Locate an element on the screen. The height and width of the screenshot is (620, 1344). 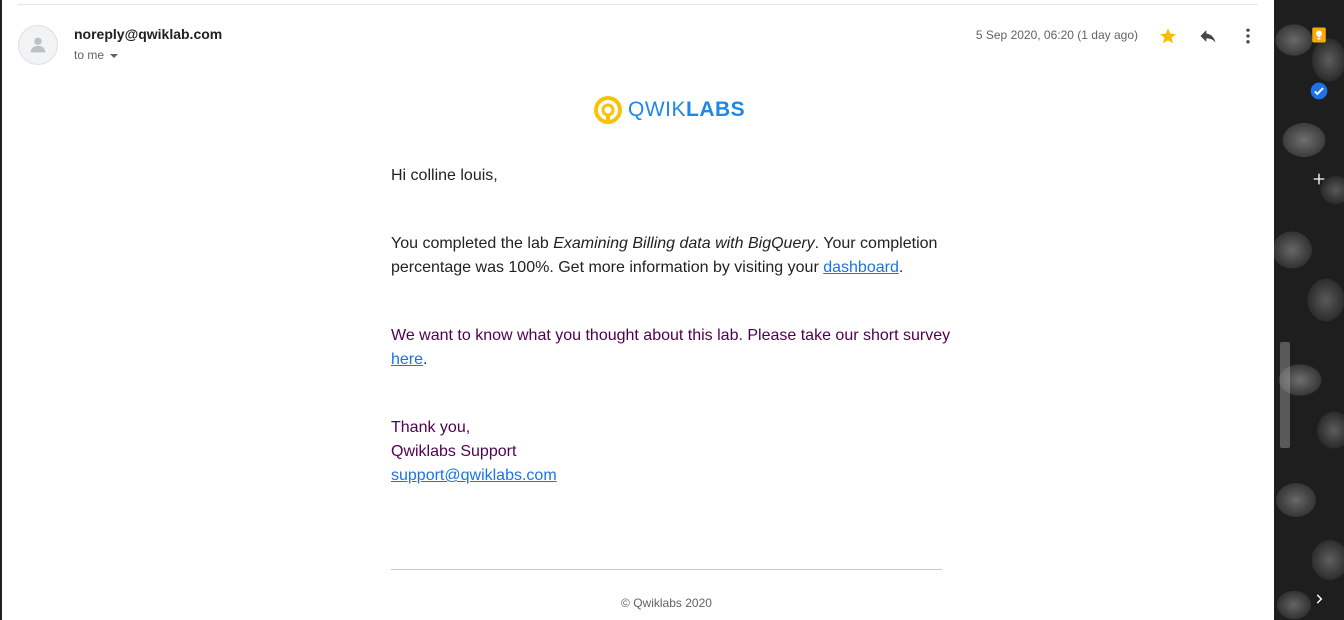
star-button is located at coordinates (1168, 36).